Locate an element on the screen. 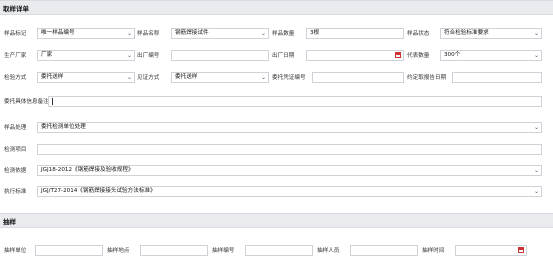 The height and width of the screenshot is (273, 553). rep-qty-label: 代表数量 is located at coordinates (418, 56).